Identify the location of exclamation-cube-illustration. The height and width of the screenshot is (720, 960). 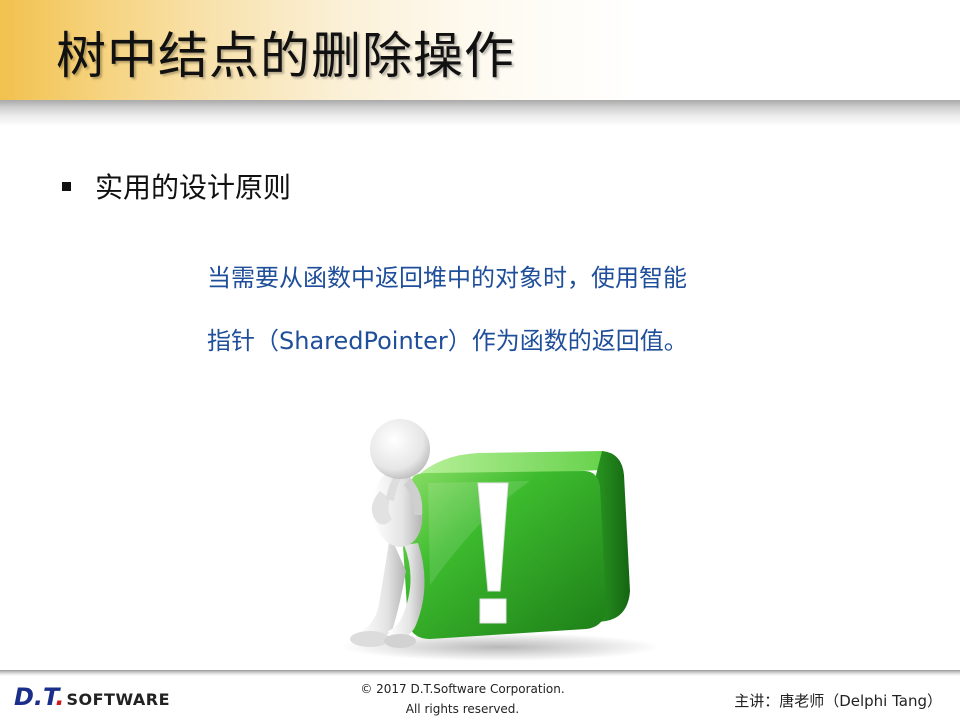
(500, 540).